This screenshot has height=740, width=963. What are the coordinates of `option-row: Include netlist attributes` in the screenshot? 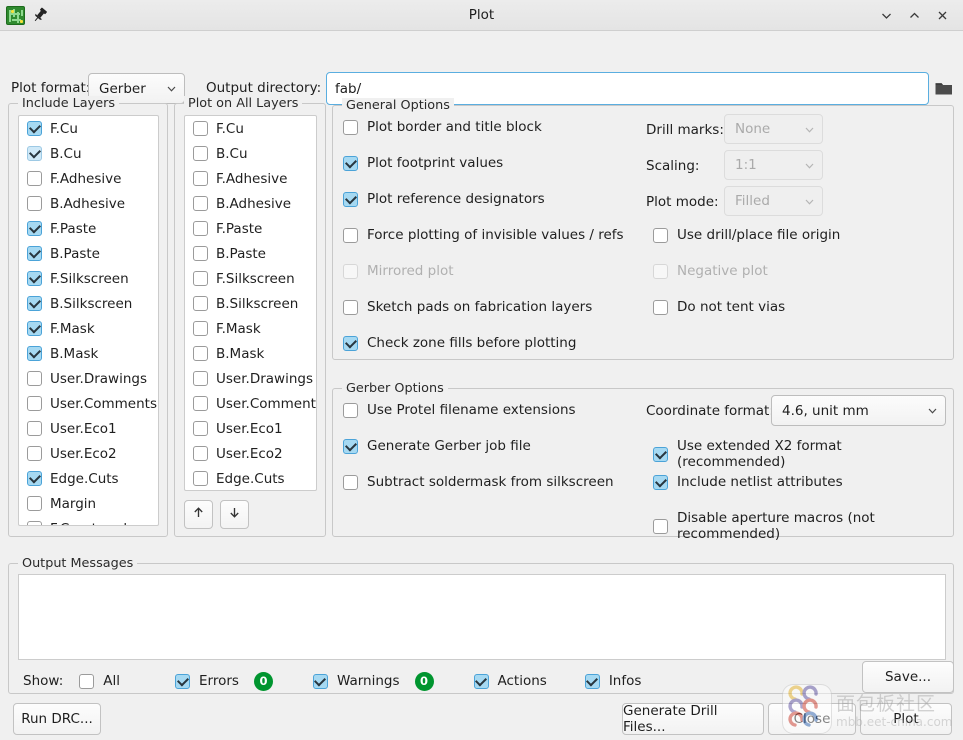 It's located at (748, 482).